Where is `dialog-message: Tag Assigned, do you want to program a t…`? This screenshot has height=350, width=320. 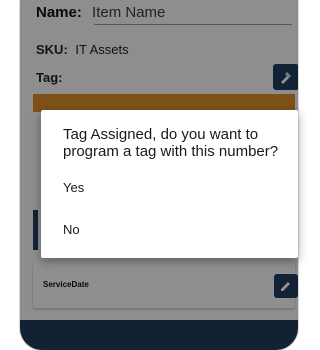 dialog-message: Tag Assigned, do you want to program a t… is located at coordinates (171, 143).